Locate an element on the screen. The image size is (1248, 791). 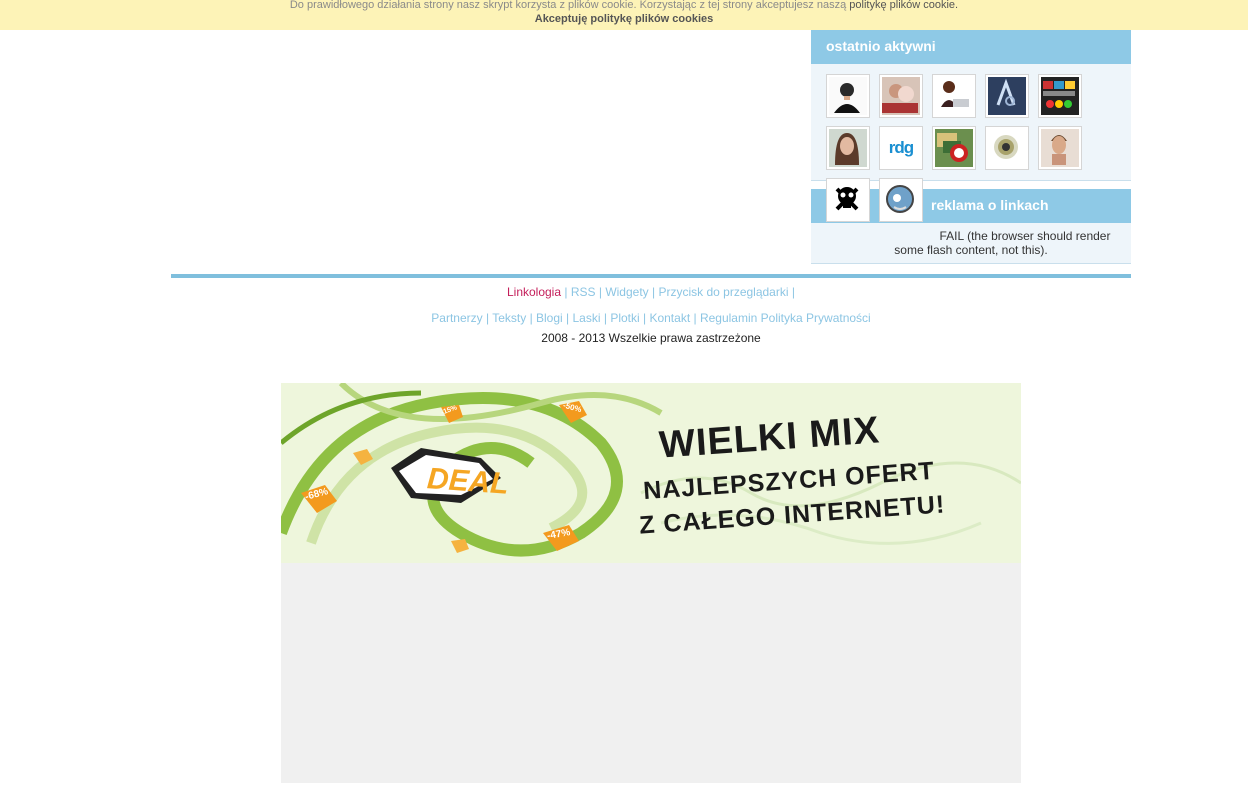
footer-link-widgets: Widgety is located at coordinates (626, 292).